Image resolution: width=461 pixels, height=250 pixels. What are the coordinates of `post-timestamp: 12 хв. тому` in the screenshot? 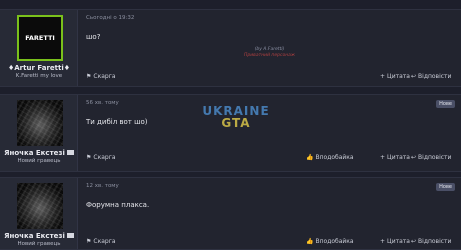 It's located at (102, 186).